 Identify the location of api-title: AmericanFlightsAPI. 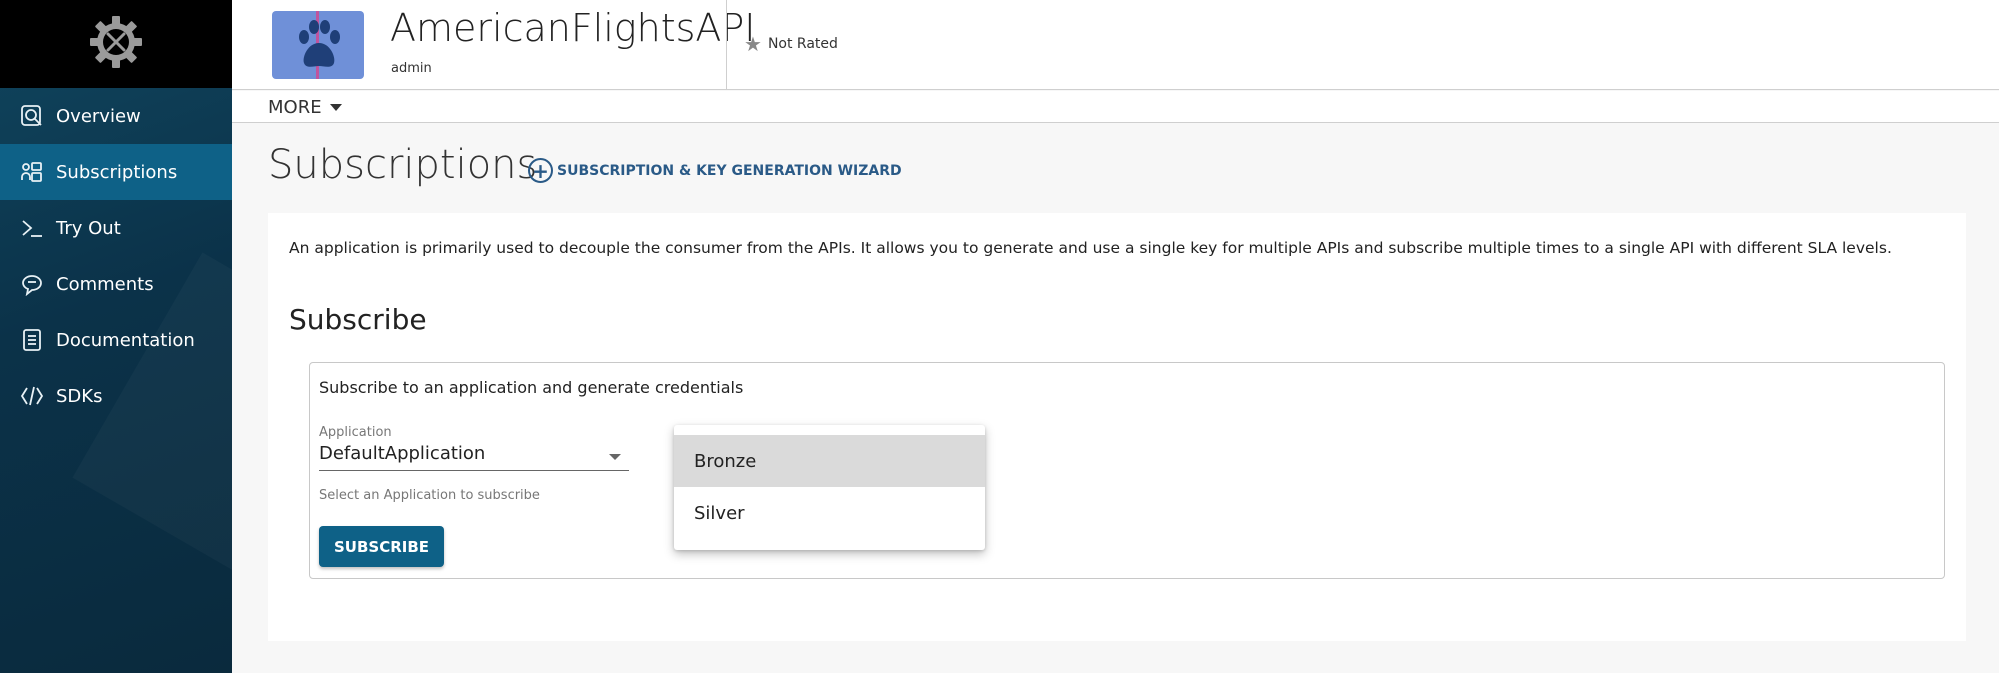
(573, 28).